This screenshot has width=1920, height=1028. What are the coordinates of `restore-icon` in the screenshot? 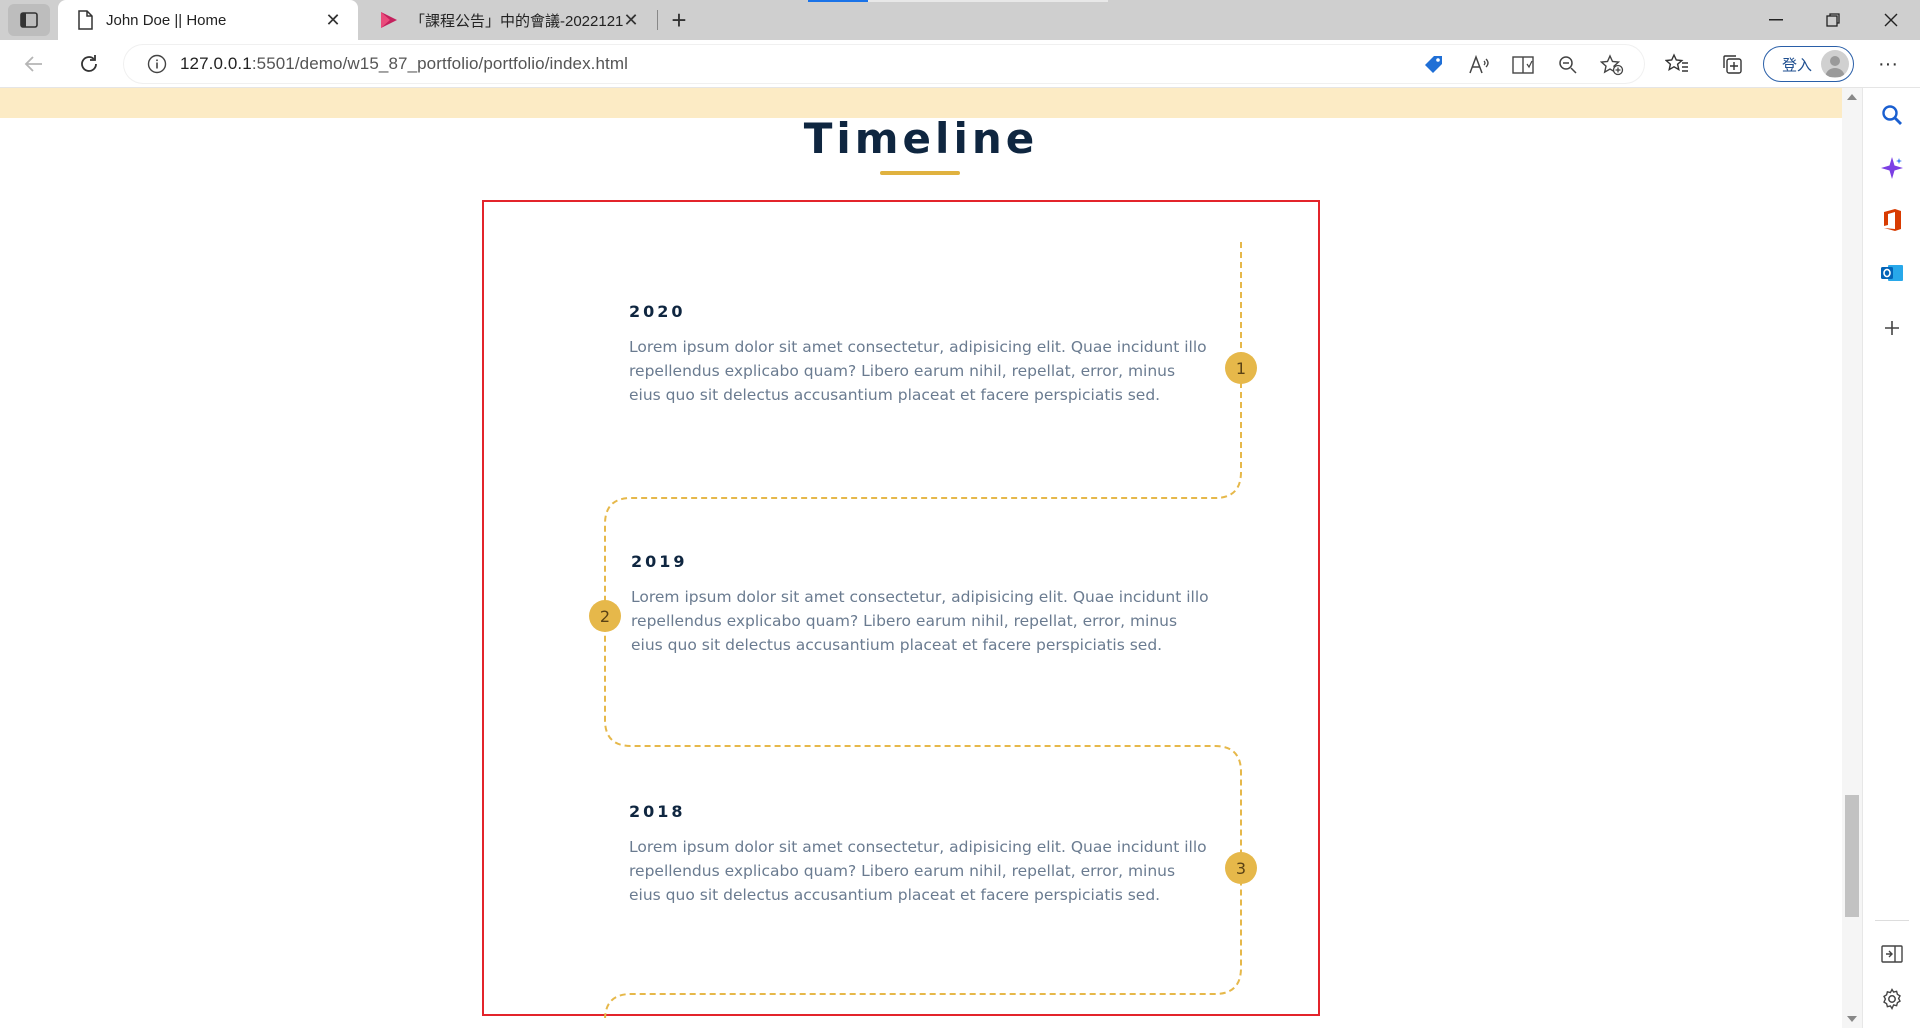 It's located at (1833, 20).